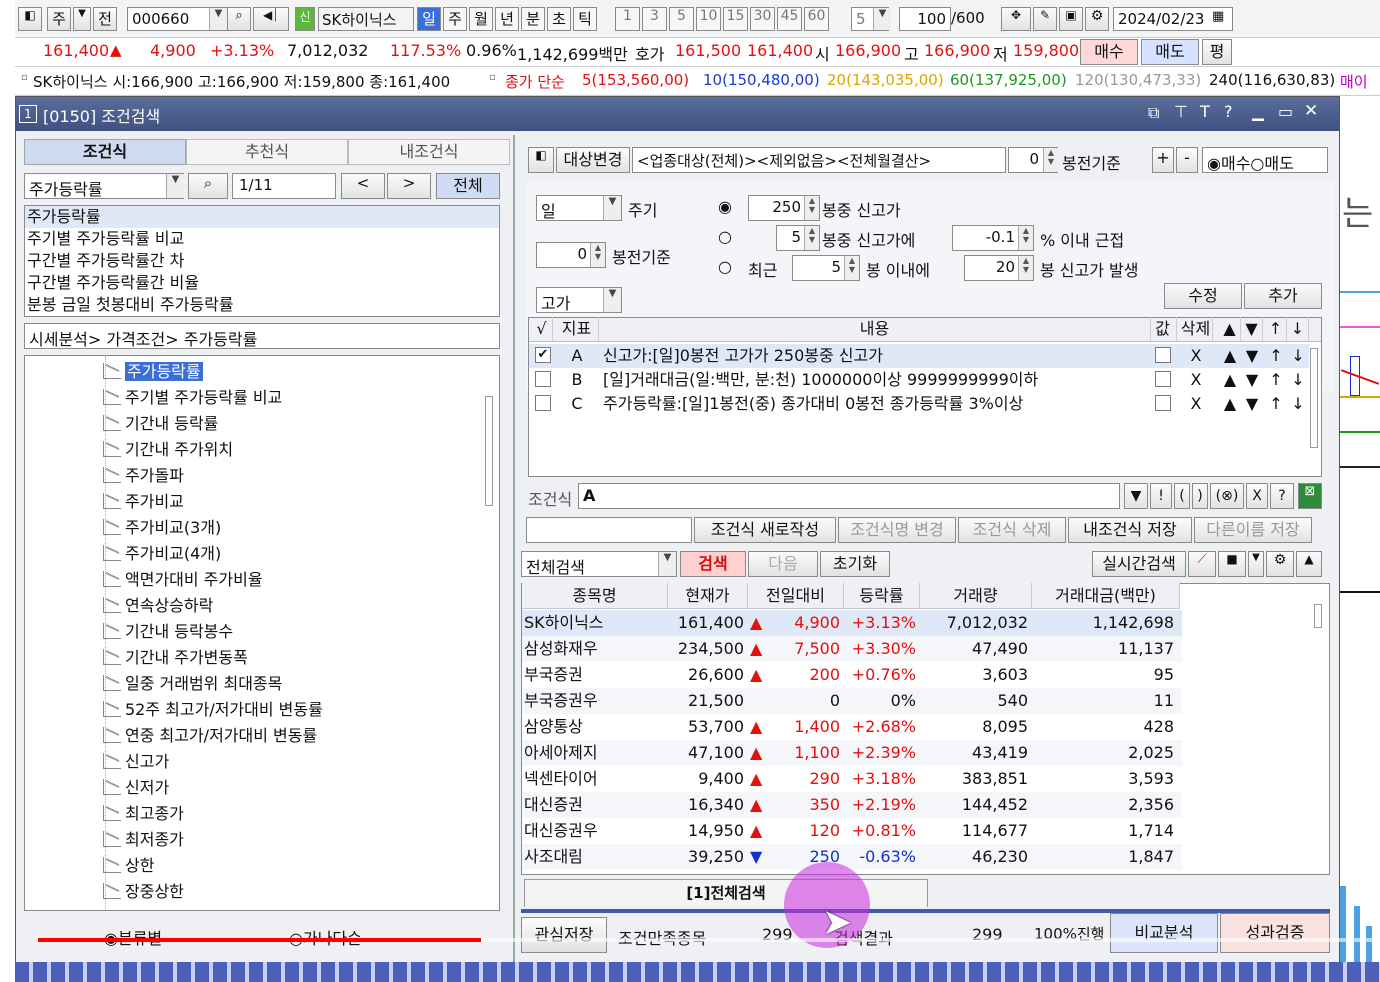 This screenshot has width=1380, height=982. What do you see at coordinates (175, 657) in the screenshot?
I see `tree-item: 기간내 주가변동폭` at bounding box center [175, 657].